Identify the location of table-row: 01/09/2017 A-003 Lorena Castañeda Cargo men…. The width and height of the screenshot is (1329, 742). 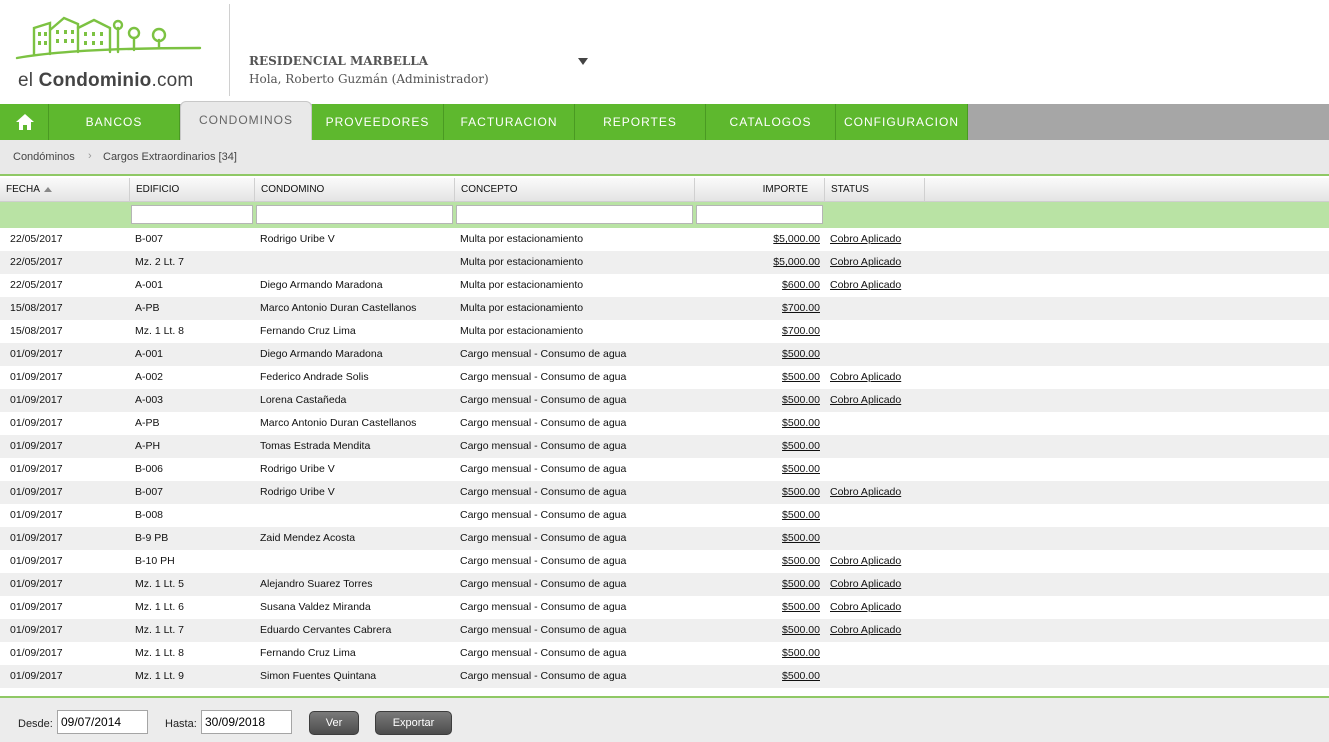
(664, 400).